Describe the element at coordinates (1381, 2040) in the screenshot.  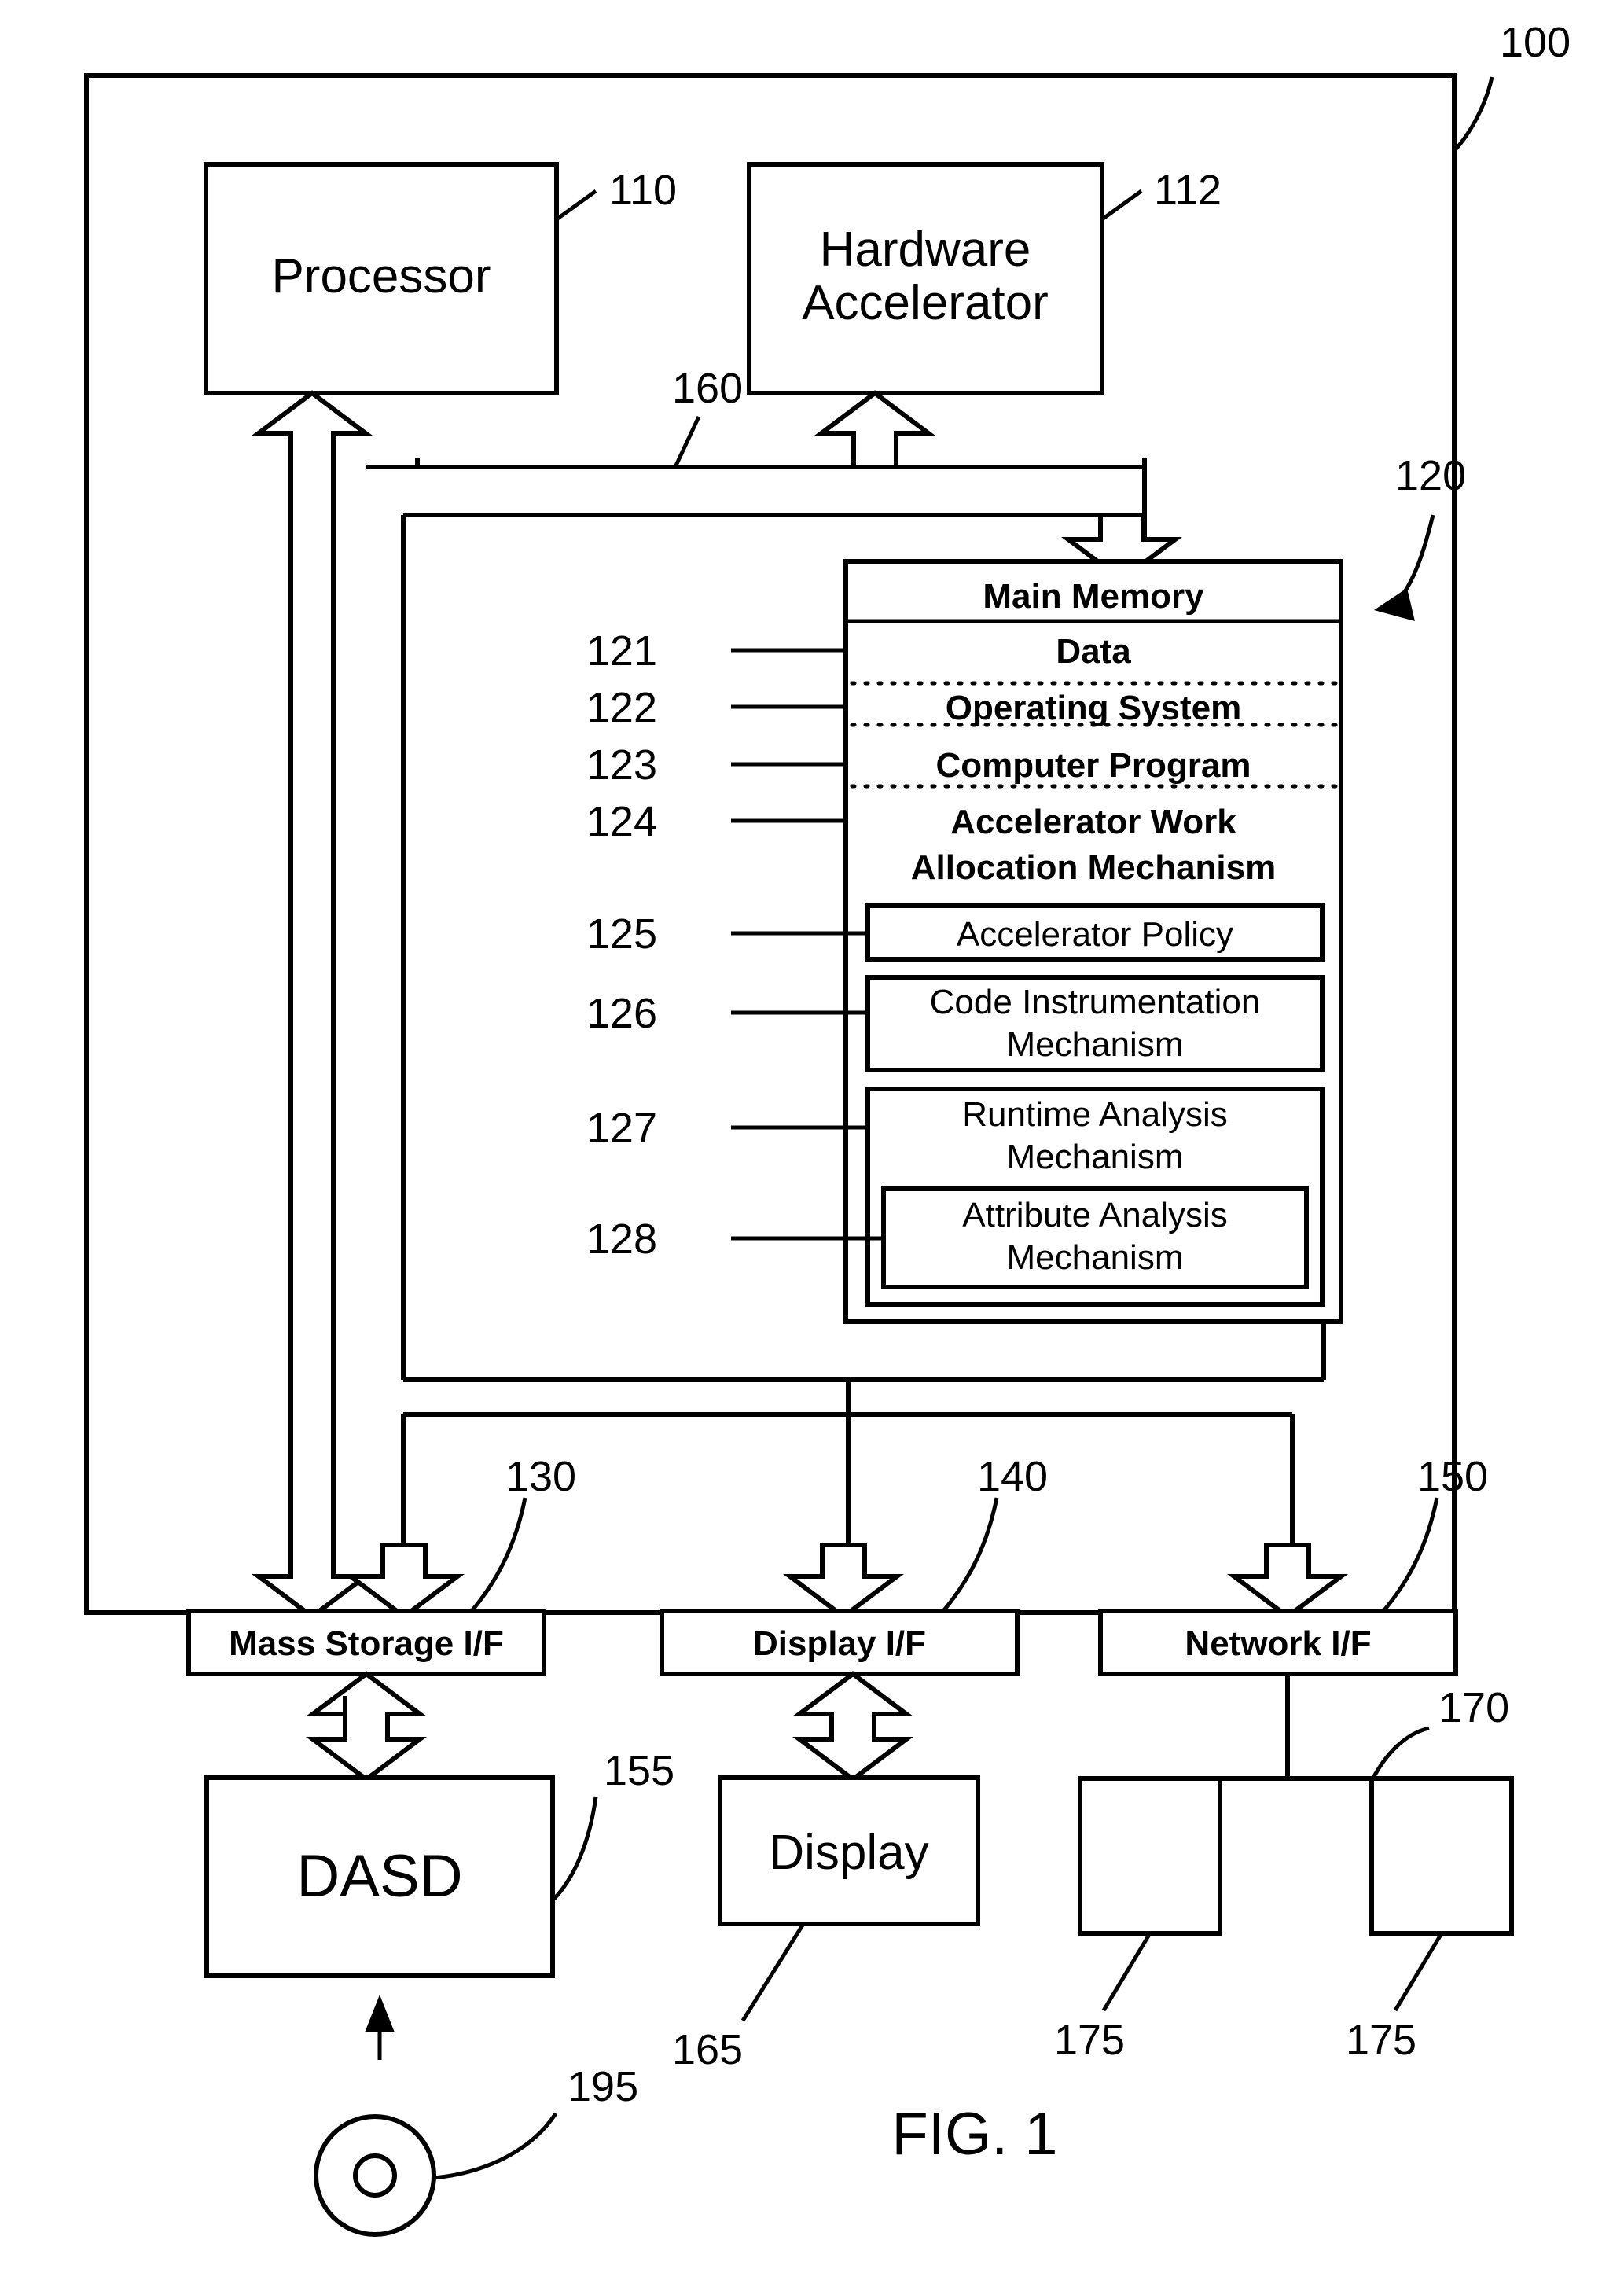
I see `ref-175-right-label: 175` at that location.